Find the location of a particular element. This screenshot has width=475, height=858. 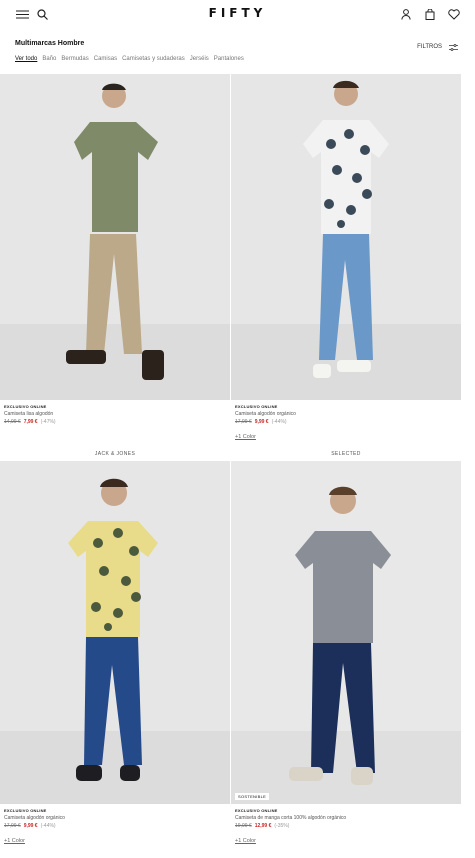

category-camisas: Camisas is located at coordinates (105, 59).